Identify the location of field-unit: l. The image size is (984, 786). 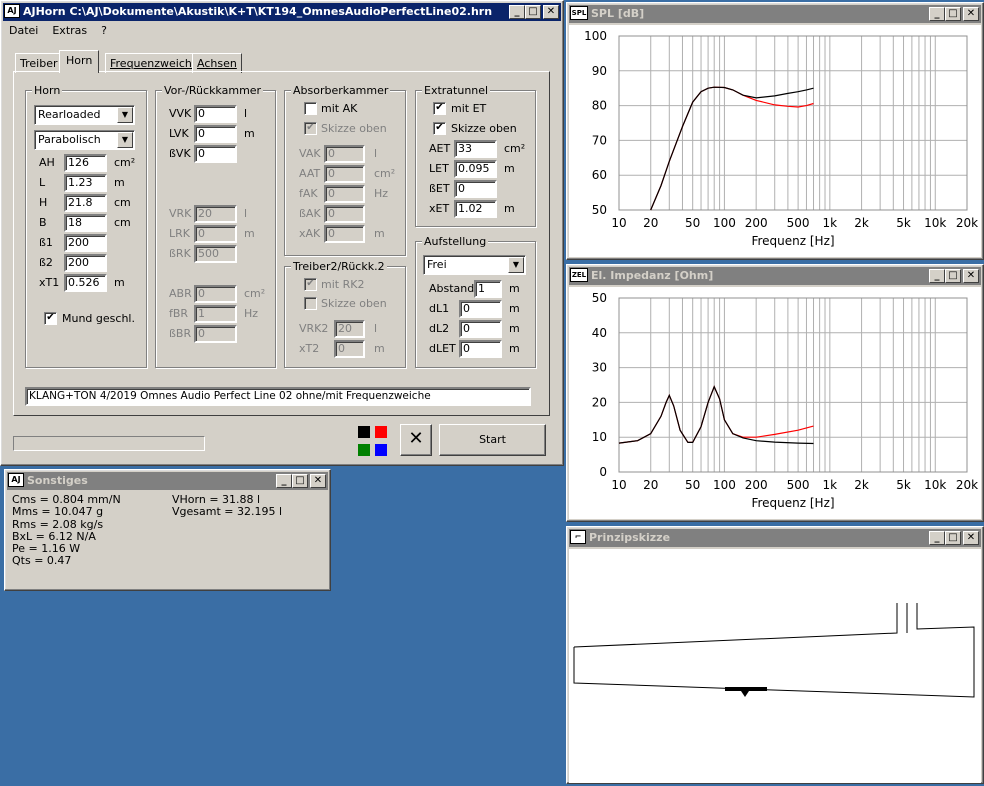
(246, 113).